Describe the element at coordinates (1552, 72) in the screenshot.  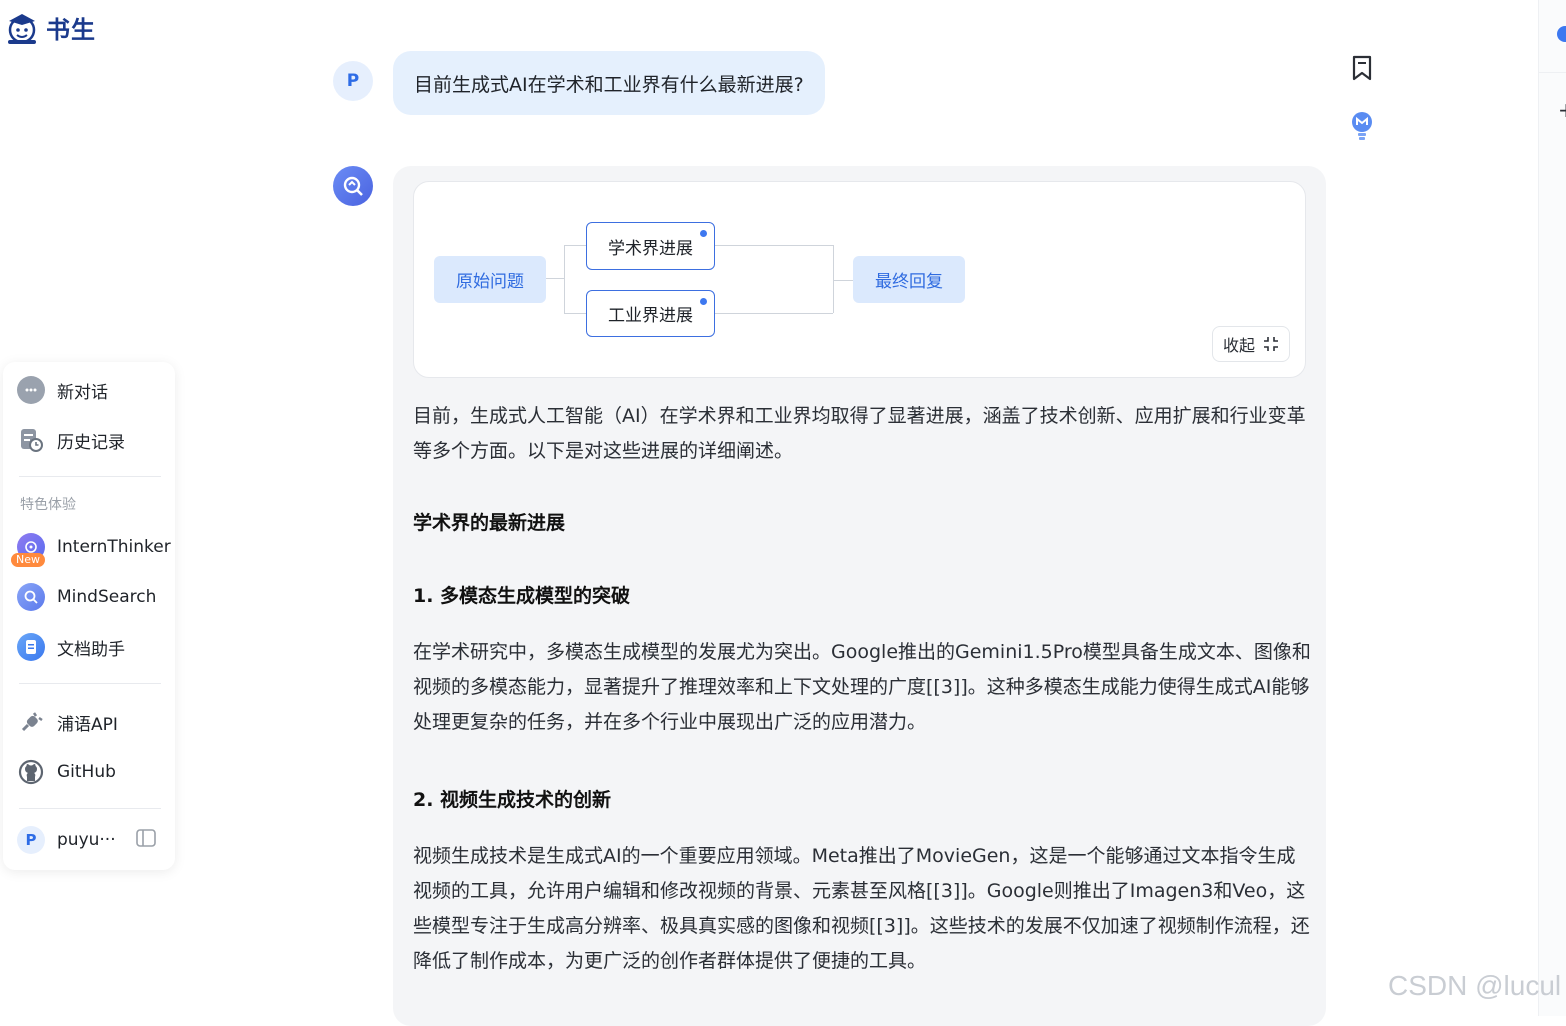
I see `divider` at that location.